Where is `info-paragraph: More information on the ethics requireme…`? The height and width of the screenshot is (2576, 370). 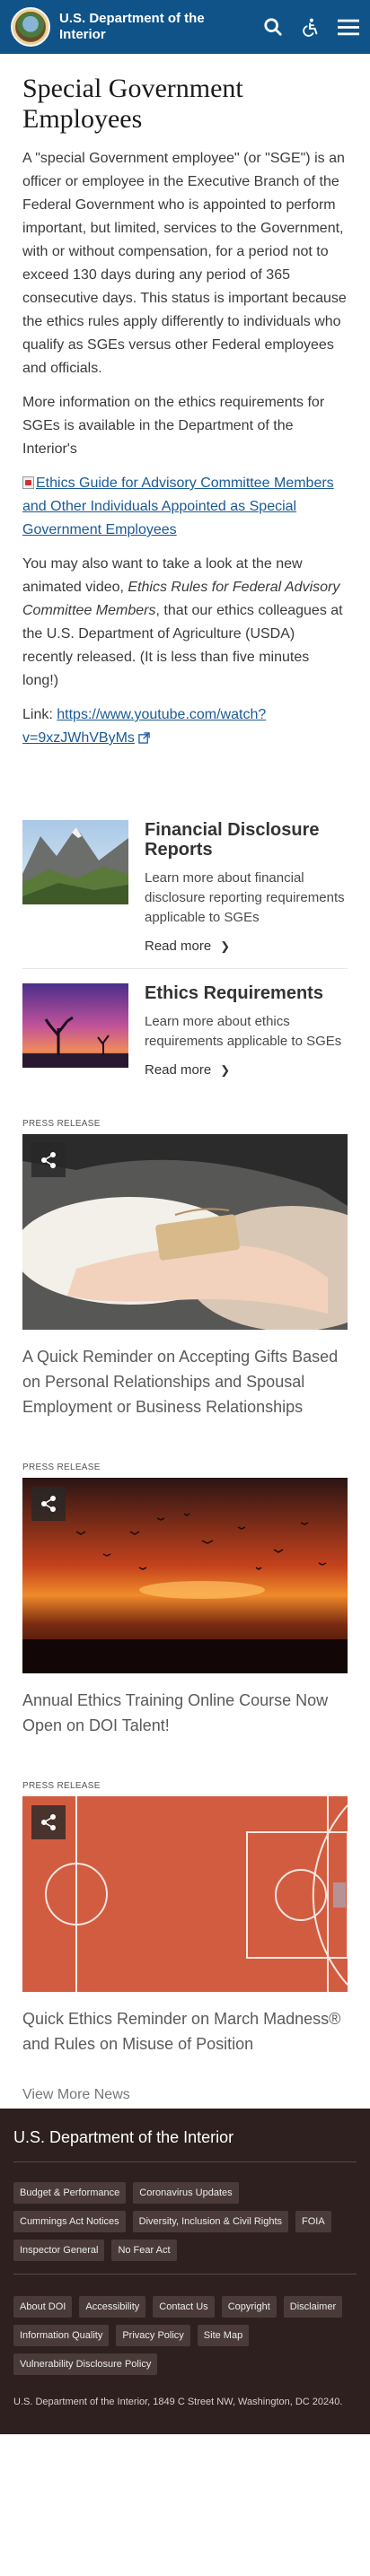
info-paragraph: More information on the ethics requireme… is located at coordinates (173, 426).